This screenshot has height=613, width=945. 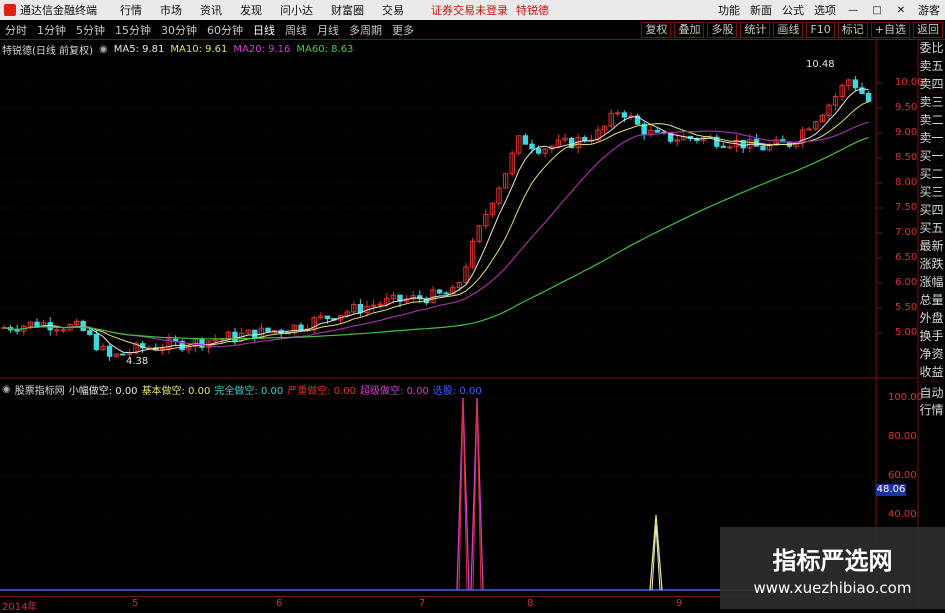 I want to click on watermark-banner: 指标严选网 www.xuezhibiao.com, so click(x=832, y=568).